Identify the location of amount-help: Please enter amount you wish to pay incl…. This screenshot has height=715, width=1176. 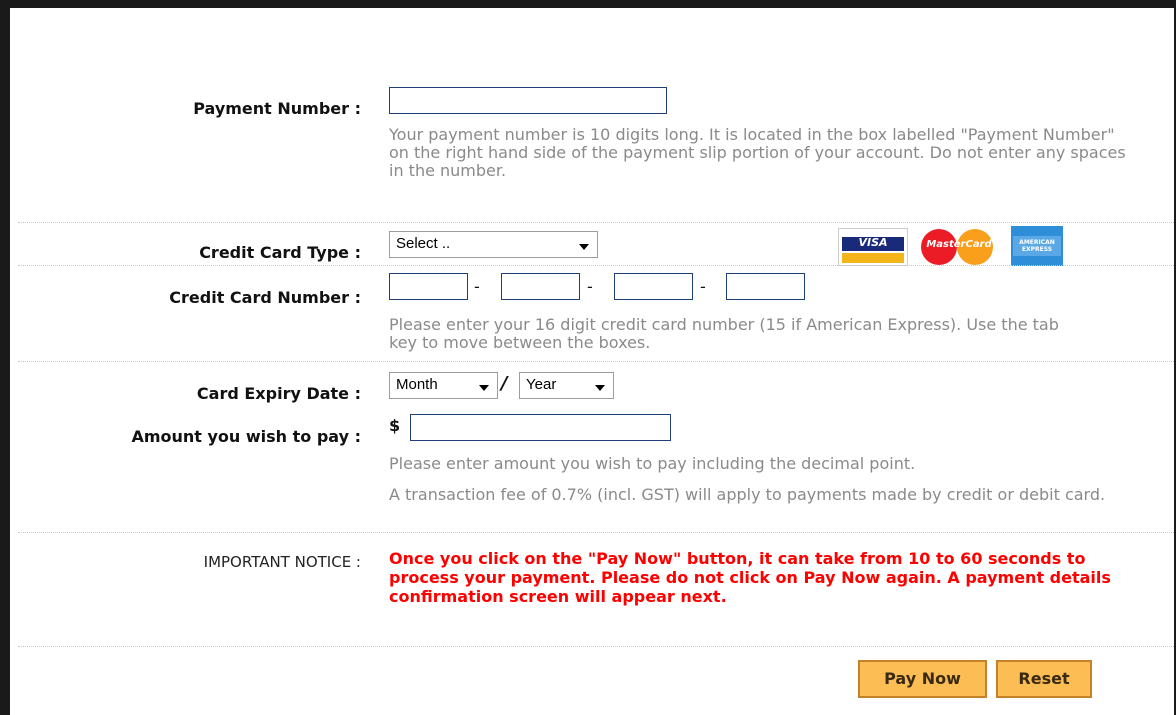
(652, 463).